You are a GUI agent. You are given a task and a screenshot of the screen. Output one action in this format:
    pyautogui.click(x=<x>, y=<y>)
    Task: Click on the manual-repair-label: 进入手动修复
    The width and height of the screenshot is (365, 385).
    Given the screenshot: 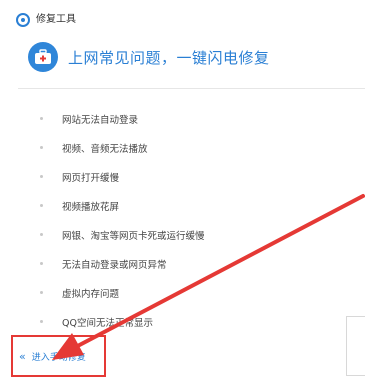 What is the action you would take?
    pyautogui.click(x=58, y=357)
    